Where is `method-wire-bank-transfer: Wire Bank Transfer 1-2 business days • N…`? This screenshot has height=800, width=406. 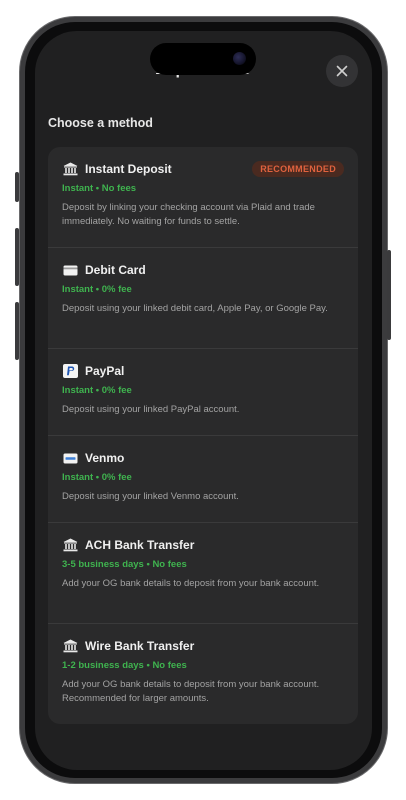 method-wire-bank-transfer: Wire Bank Transfer 1-2 business days • N… is located at coordinates (203, 671).